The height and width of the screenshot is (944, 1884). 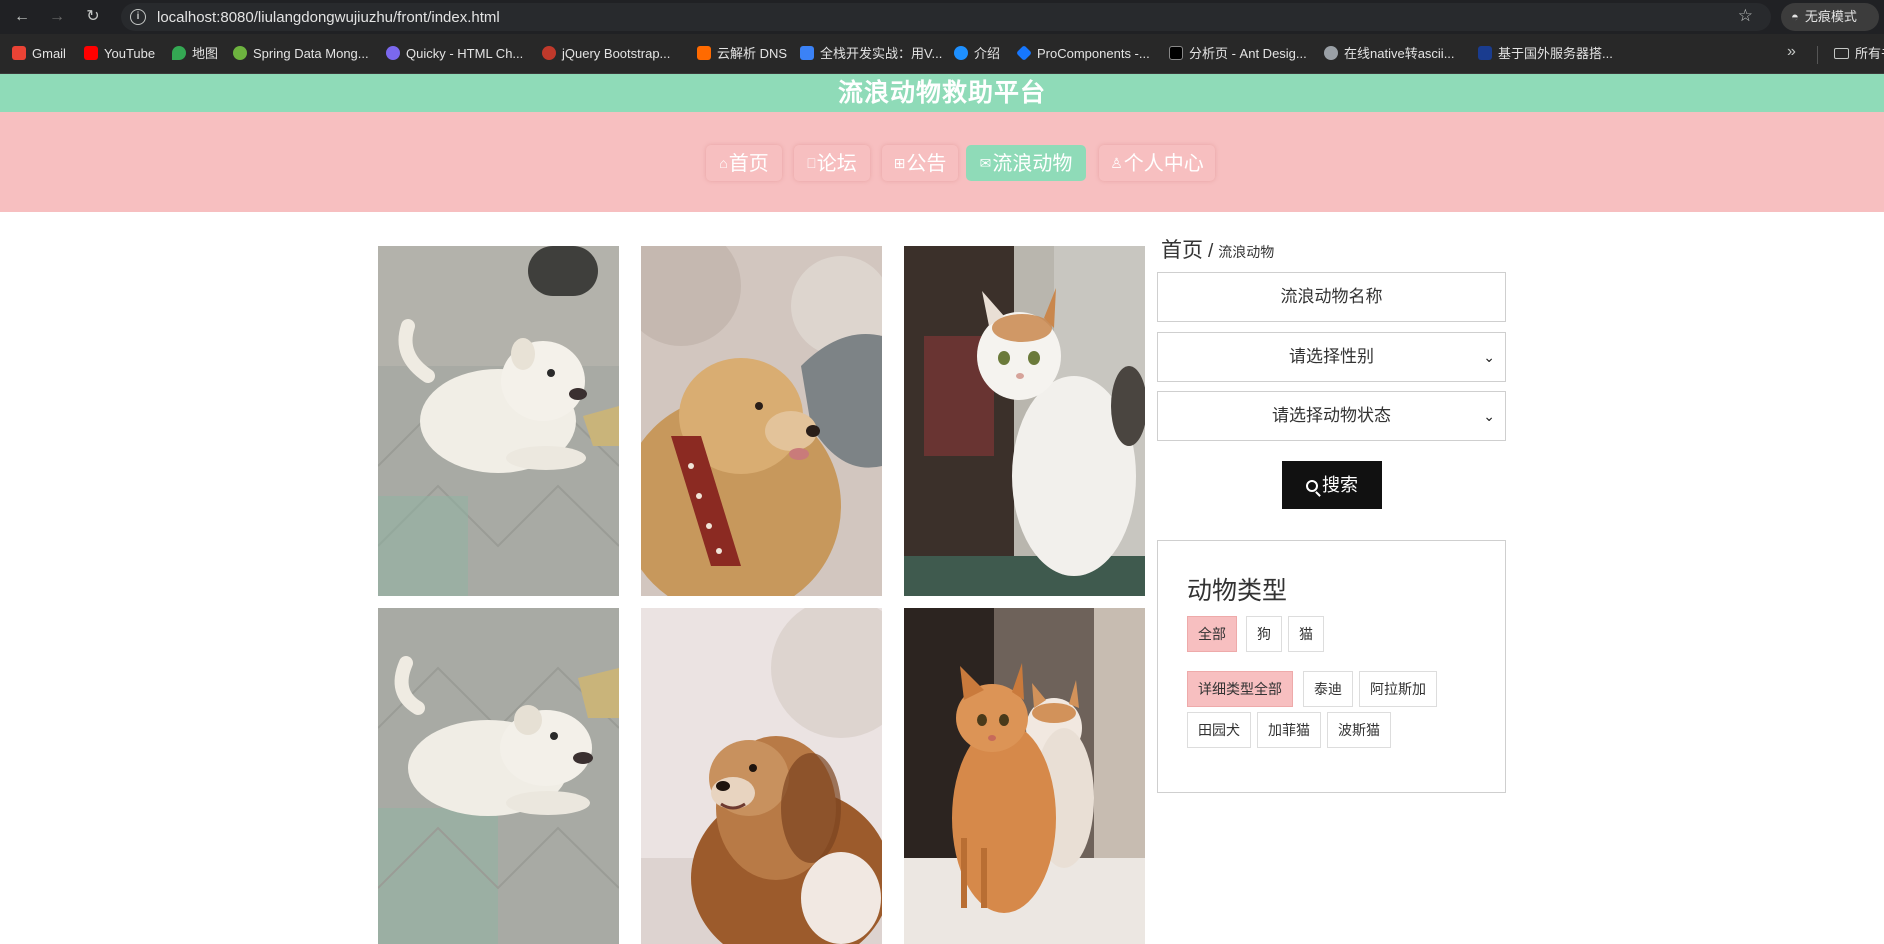 I want to click on incognito-label: 无痕模式, so click(x=1830, y=16).